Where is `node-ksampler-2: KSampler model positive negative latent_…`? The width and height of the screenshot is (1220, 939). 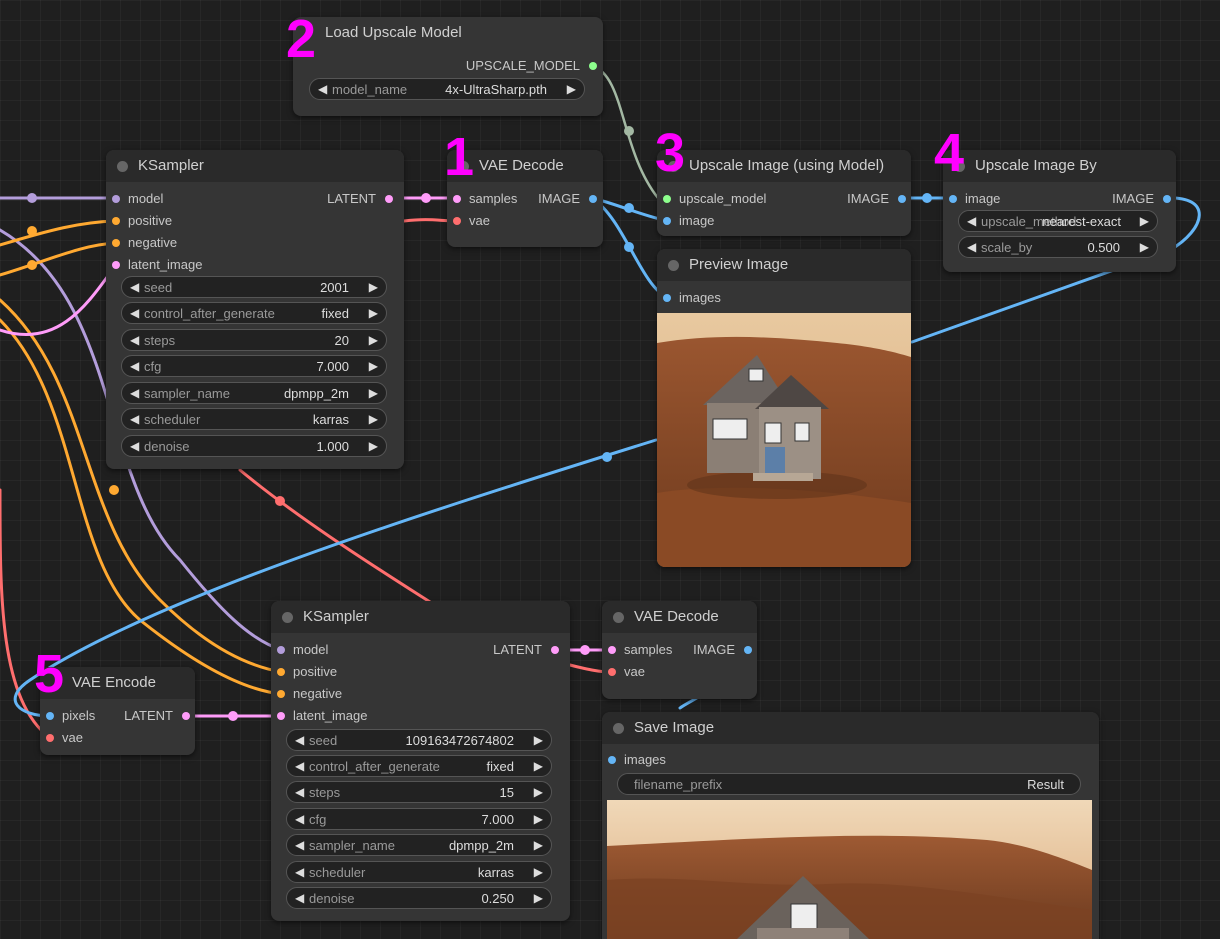
node-ksampler-2: KSampler model positive negative latent_… is located at coordinates (420, 761).